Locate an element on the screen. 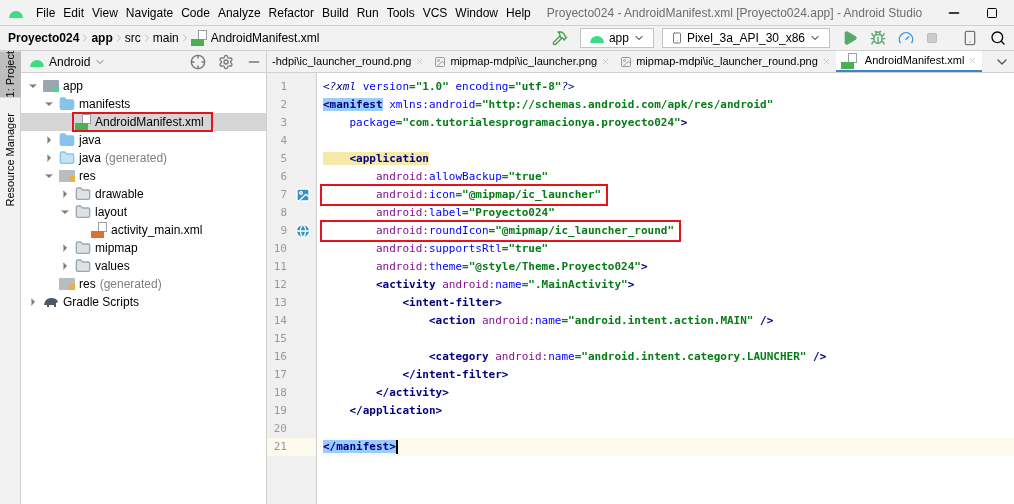 This screenshot has width=1014, height=504. line-number: 11 is located at coordinates (279, 266).